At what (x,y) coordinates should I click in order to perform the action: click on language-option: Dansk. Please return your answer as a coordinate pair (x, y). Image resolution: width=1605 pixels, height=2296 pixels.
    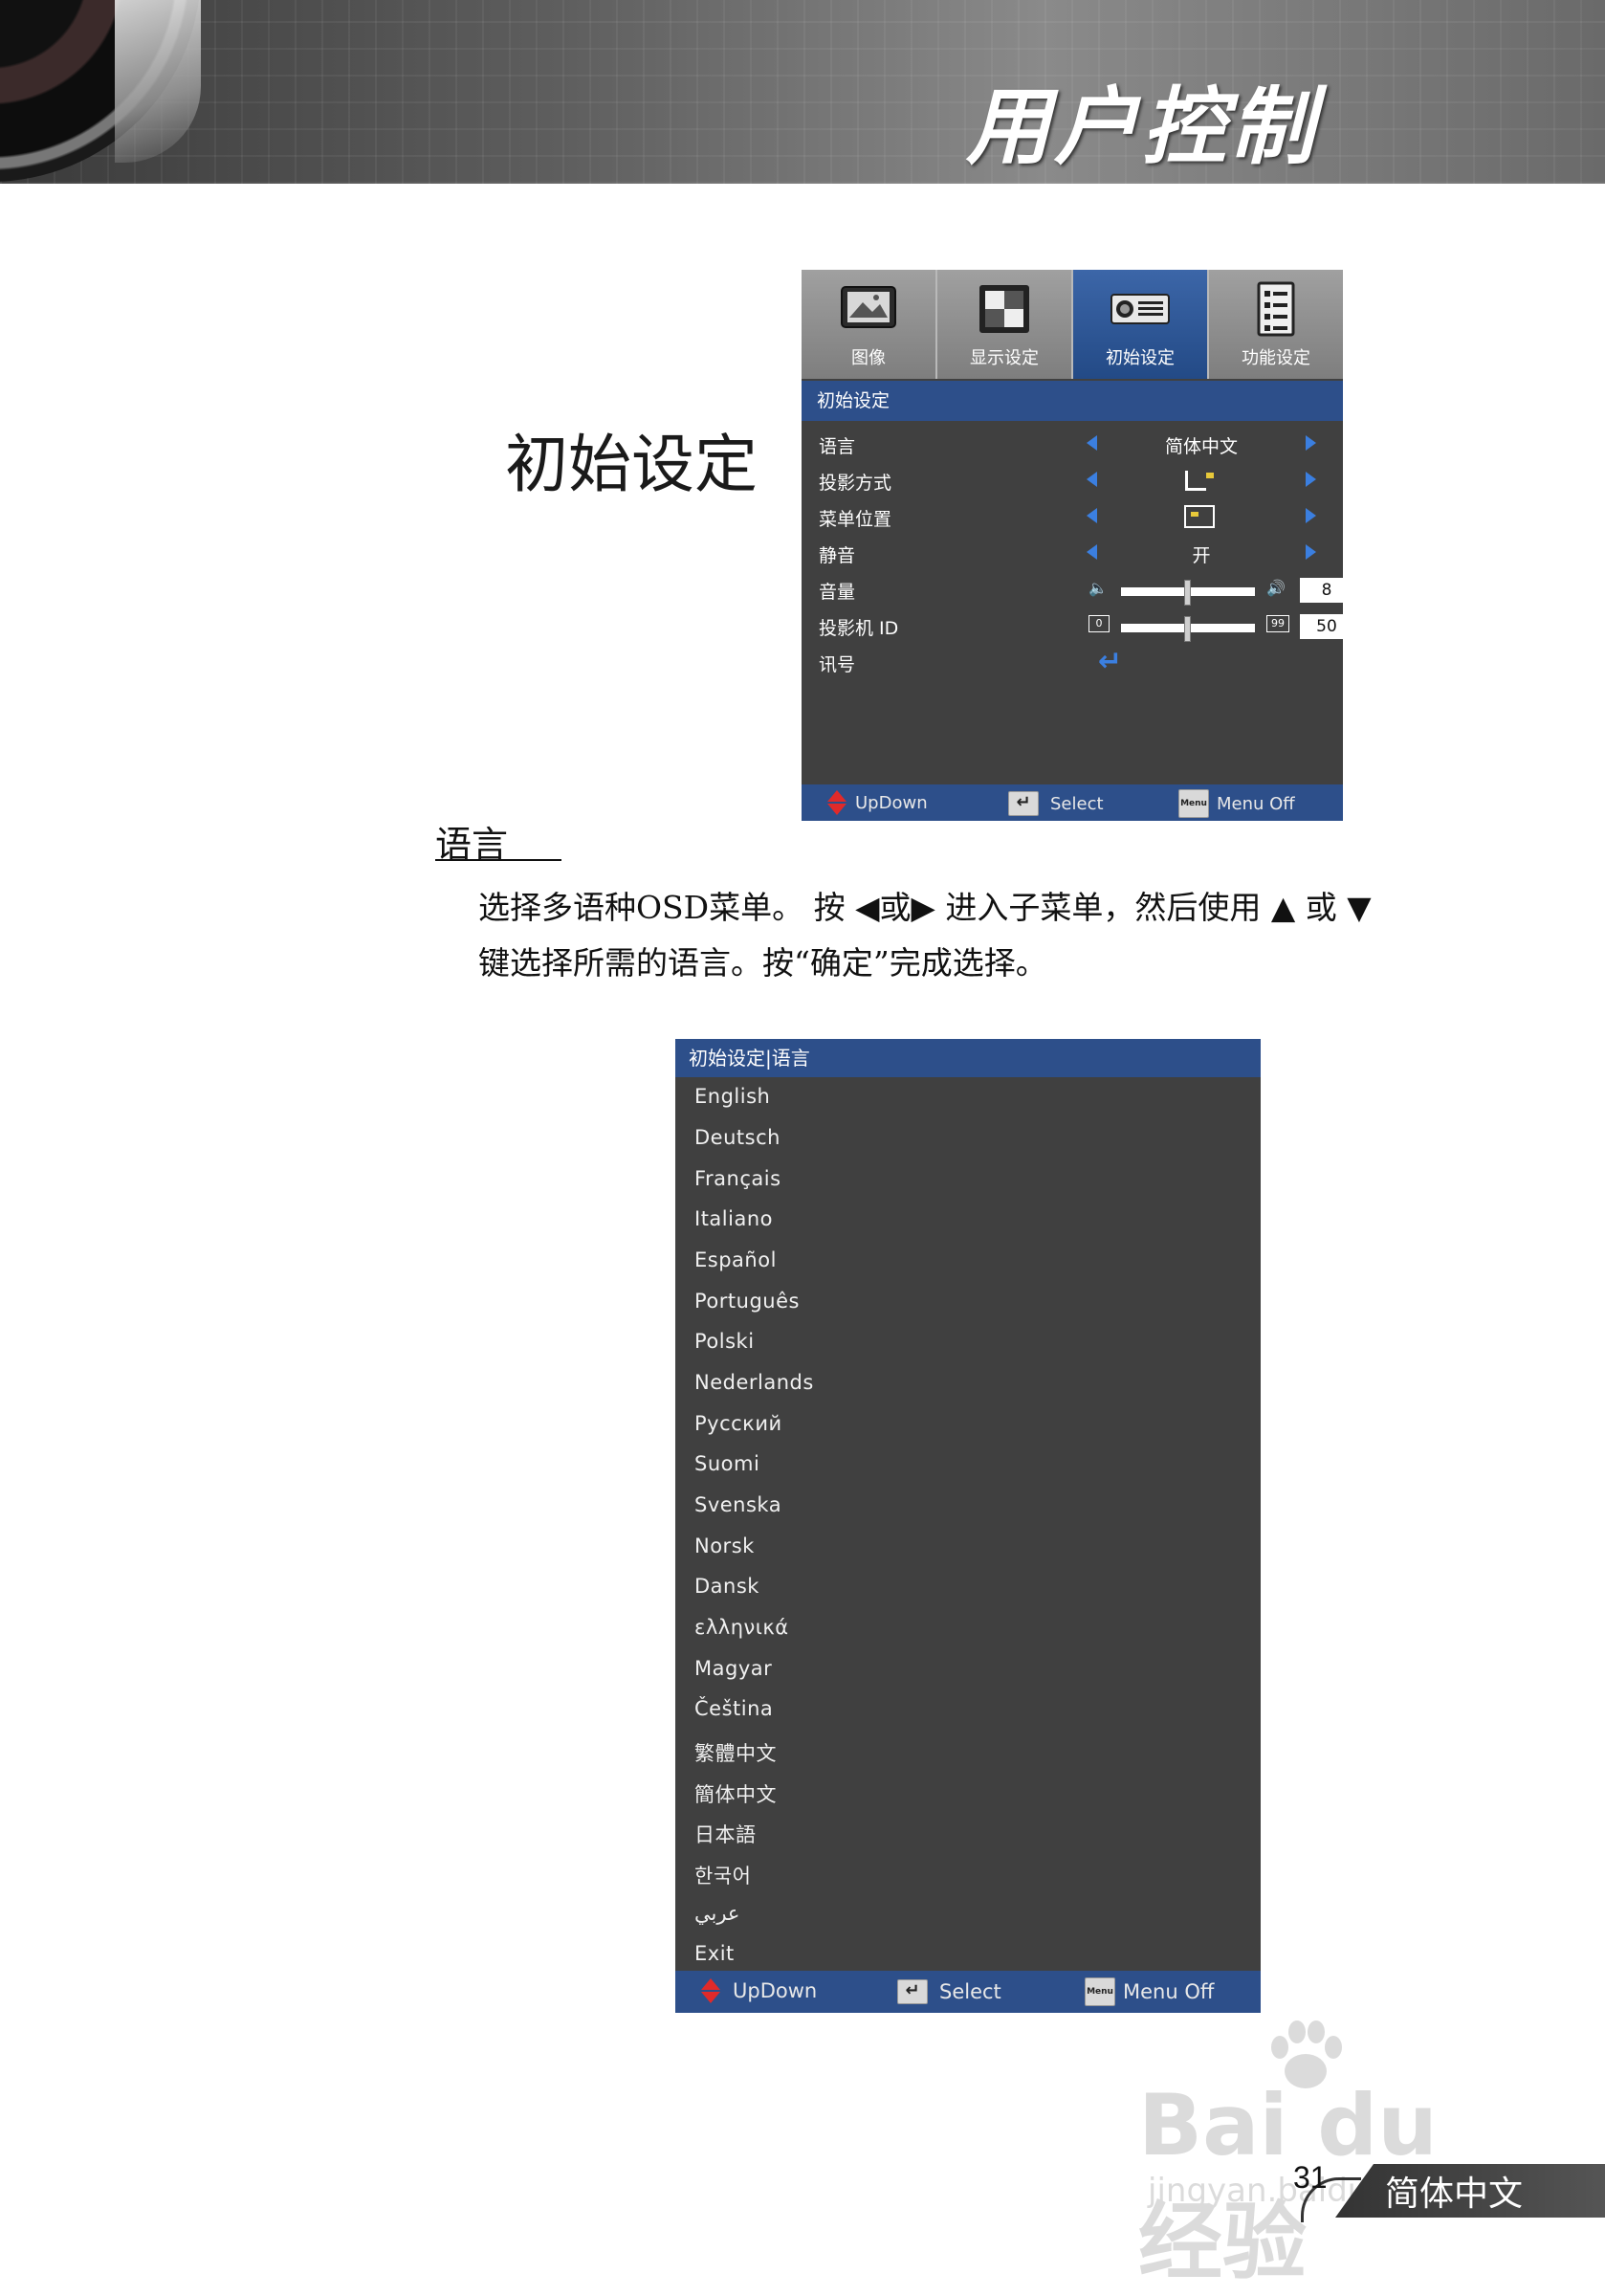
    Looking at the image, I should click on (726, 1587).